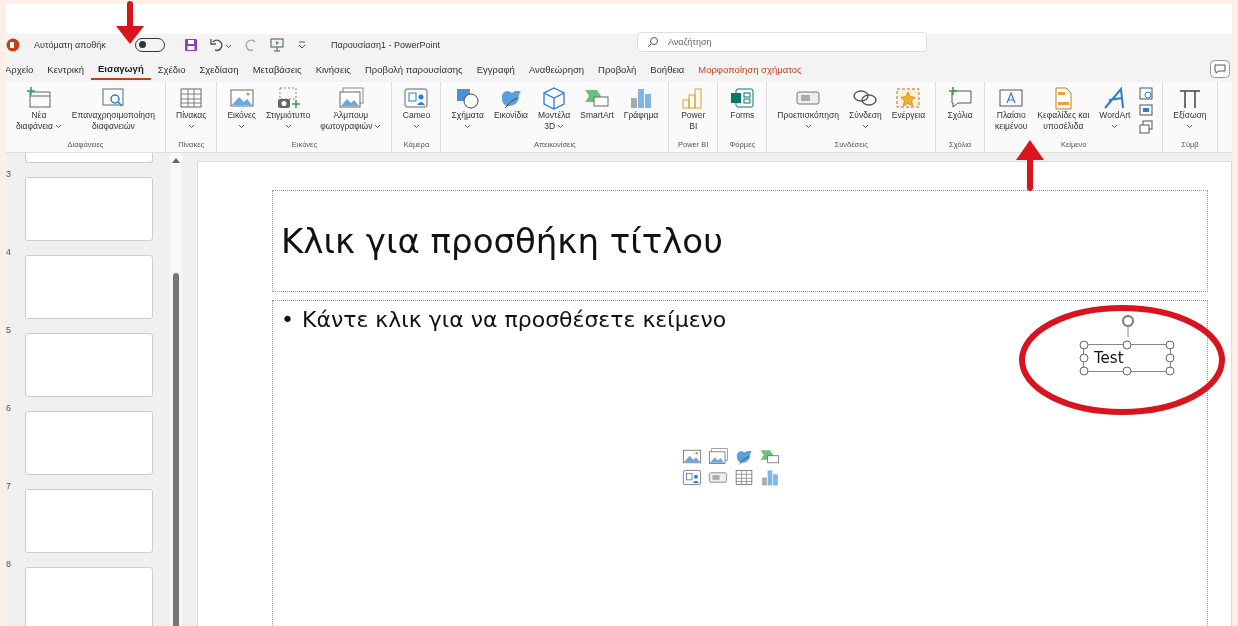  Describe the element at coordinates (277, 69) in the screenshot. I see `ribbon-tab: Μεταβάσεις` at that location.